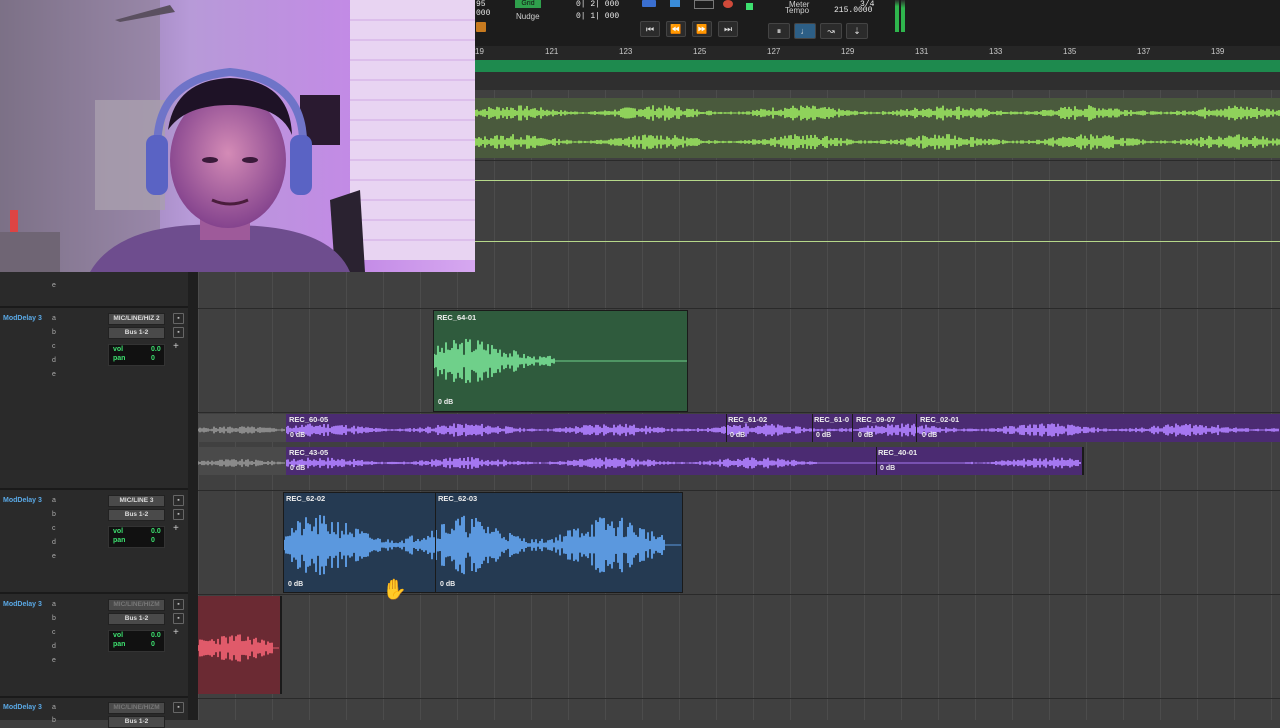 Image resolution: width=1280 pixels, height=728 pixels. What do you see at coordinates (739, 594) in the screenshot?
I see `lane-separator` at bounding box center [739, 594].